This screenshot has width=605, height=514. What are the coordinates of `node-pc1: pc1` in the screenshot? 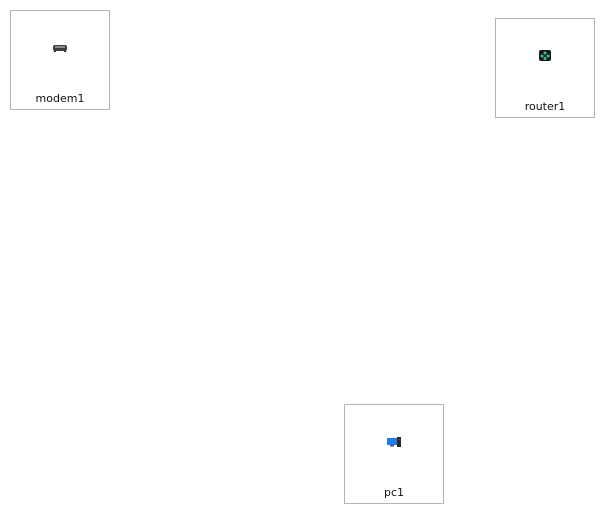 It's located at (394, 454).